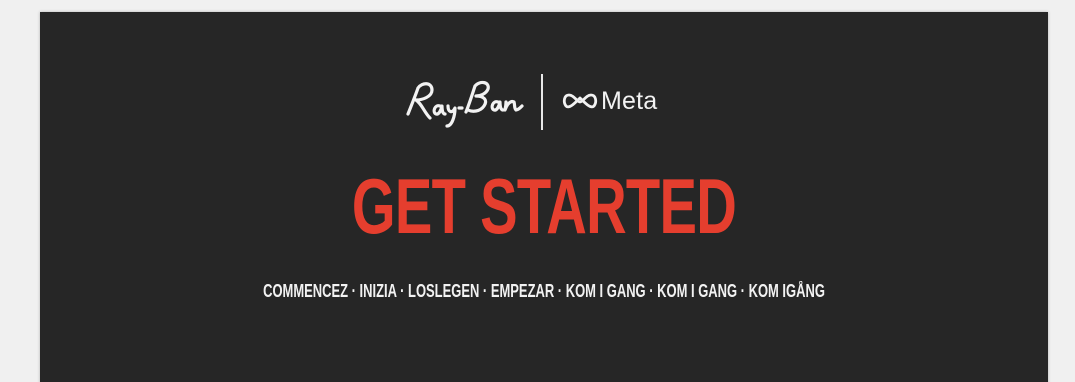 This screenshot has width=1075, height=382. I want to click on infinity-meta-icon, so click(580, 101).